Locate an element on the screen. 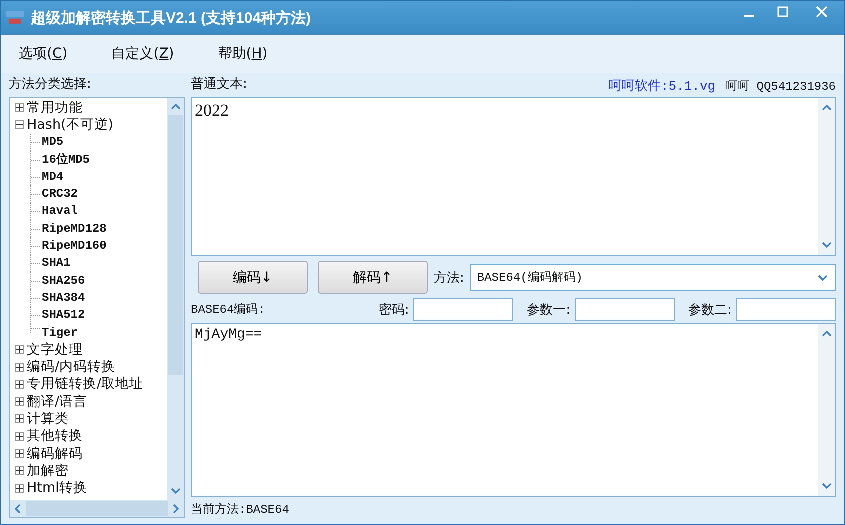 The image size is (845, 525). tree-item: SHA1 is located at coordinates (56, 263).